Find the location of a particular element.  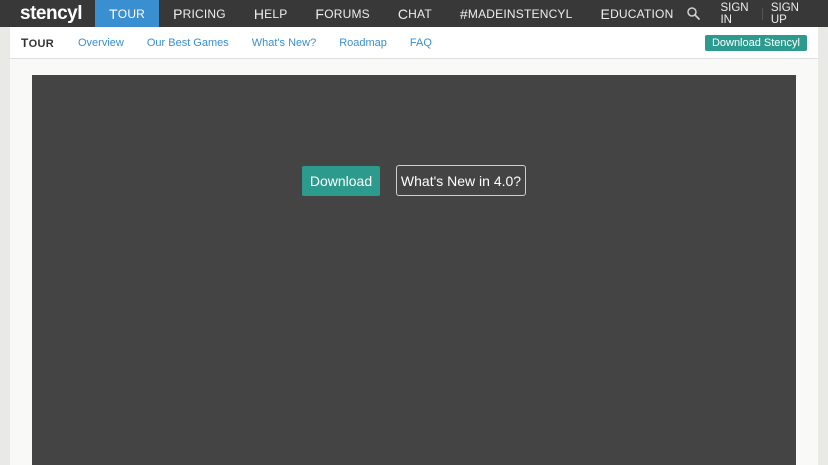

nav-education: E DUCATION is located at coordinates (637, 13).